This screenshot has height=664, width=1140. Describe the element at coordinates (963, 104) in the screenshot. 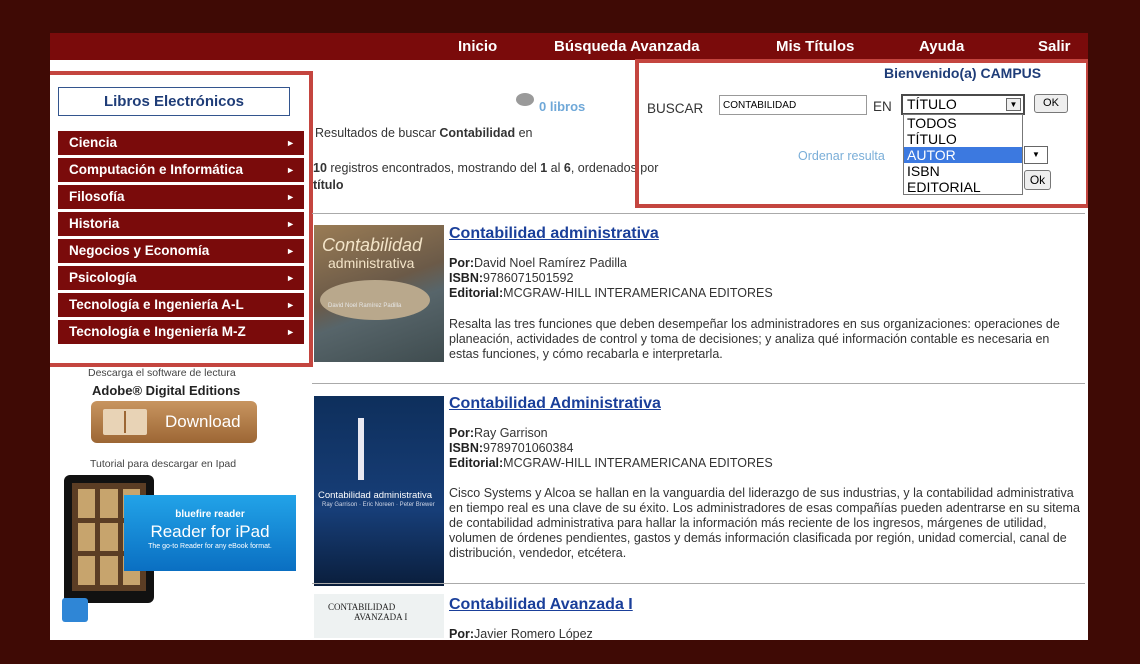

I see `search-field-select: TÍTULO ▼` at that location.